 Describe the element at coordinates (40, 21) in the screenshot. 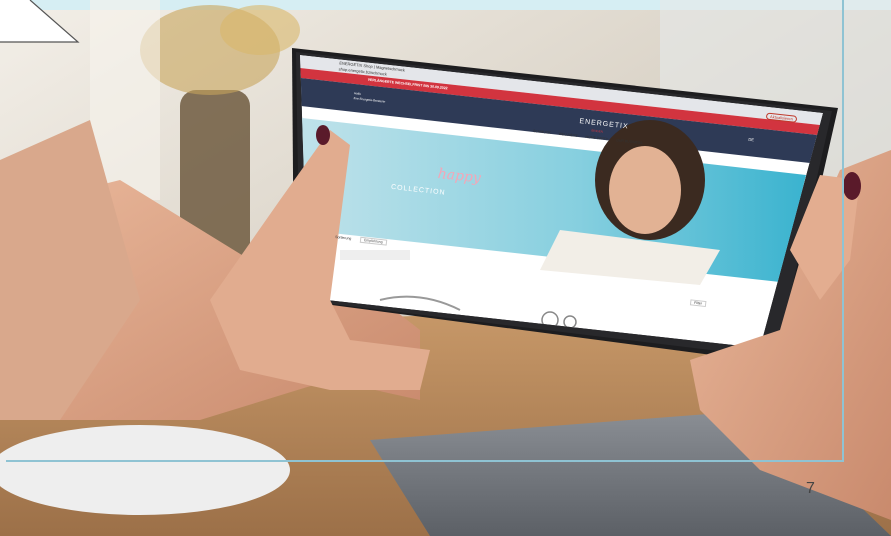

I see `corner-tab-icon` at that location.